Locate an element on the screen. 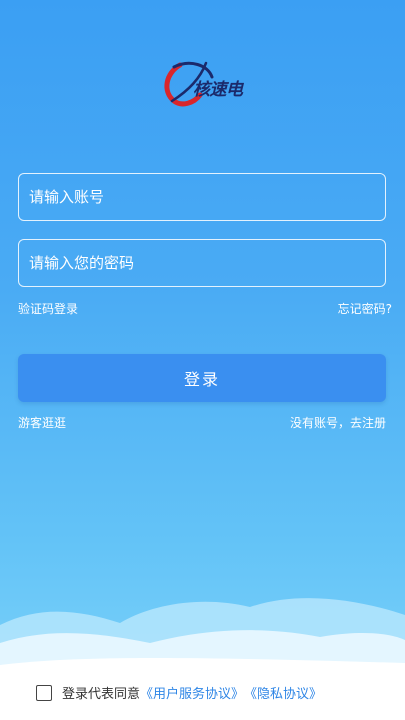 This screenshot has width=405, height=720. agreement-row: 登录代表同意 《用户服务协议》 《隐私协议》 is located at coordinates (179, 692).